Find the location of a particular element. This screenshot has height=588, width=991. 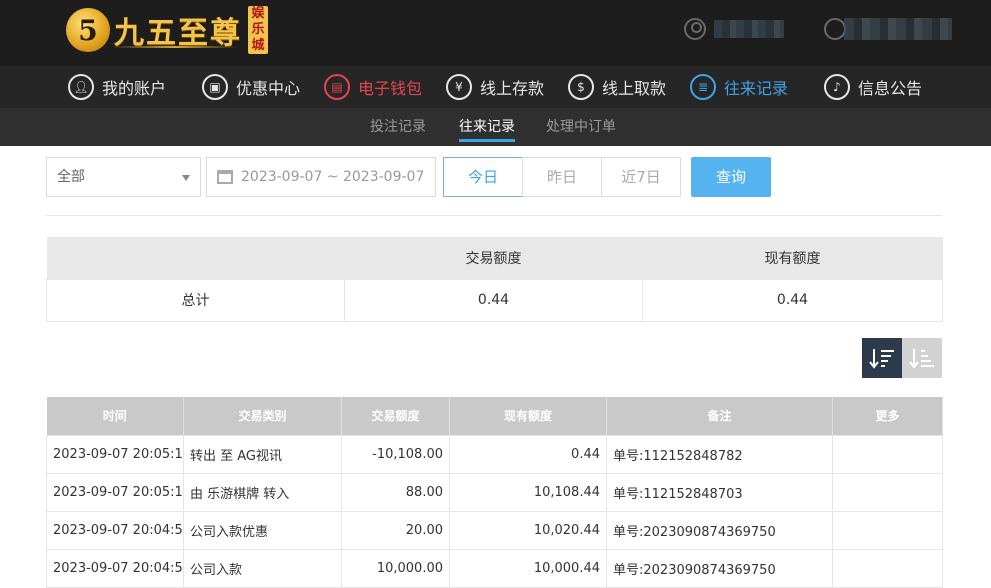

col-header-balance: 现有额度 is located at coordinates (528, 416).